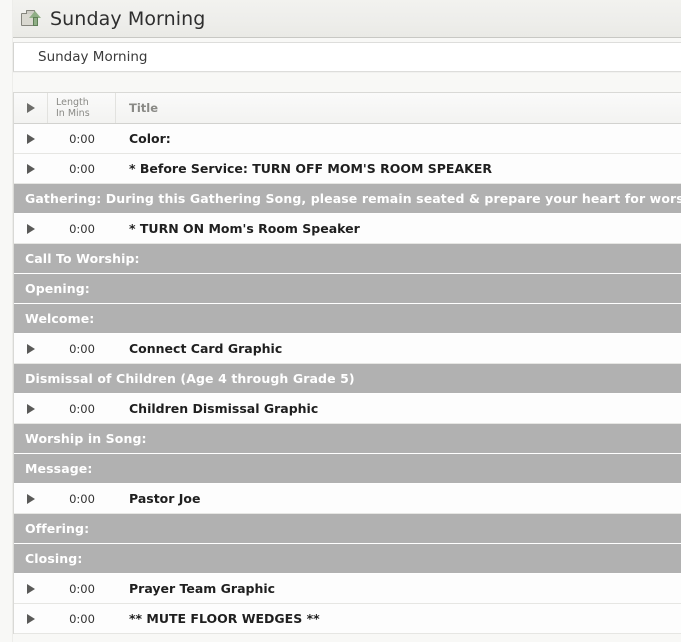 This screenshot has width=681, height=642. What do you see at coordinates (347, 349) in the screenshot?
I see `table-row: 0:00 Connect Card Graphic` at bounding box center [347, 349].